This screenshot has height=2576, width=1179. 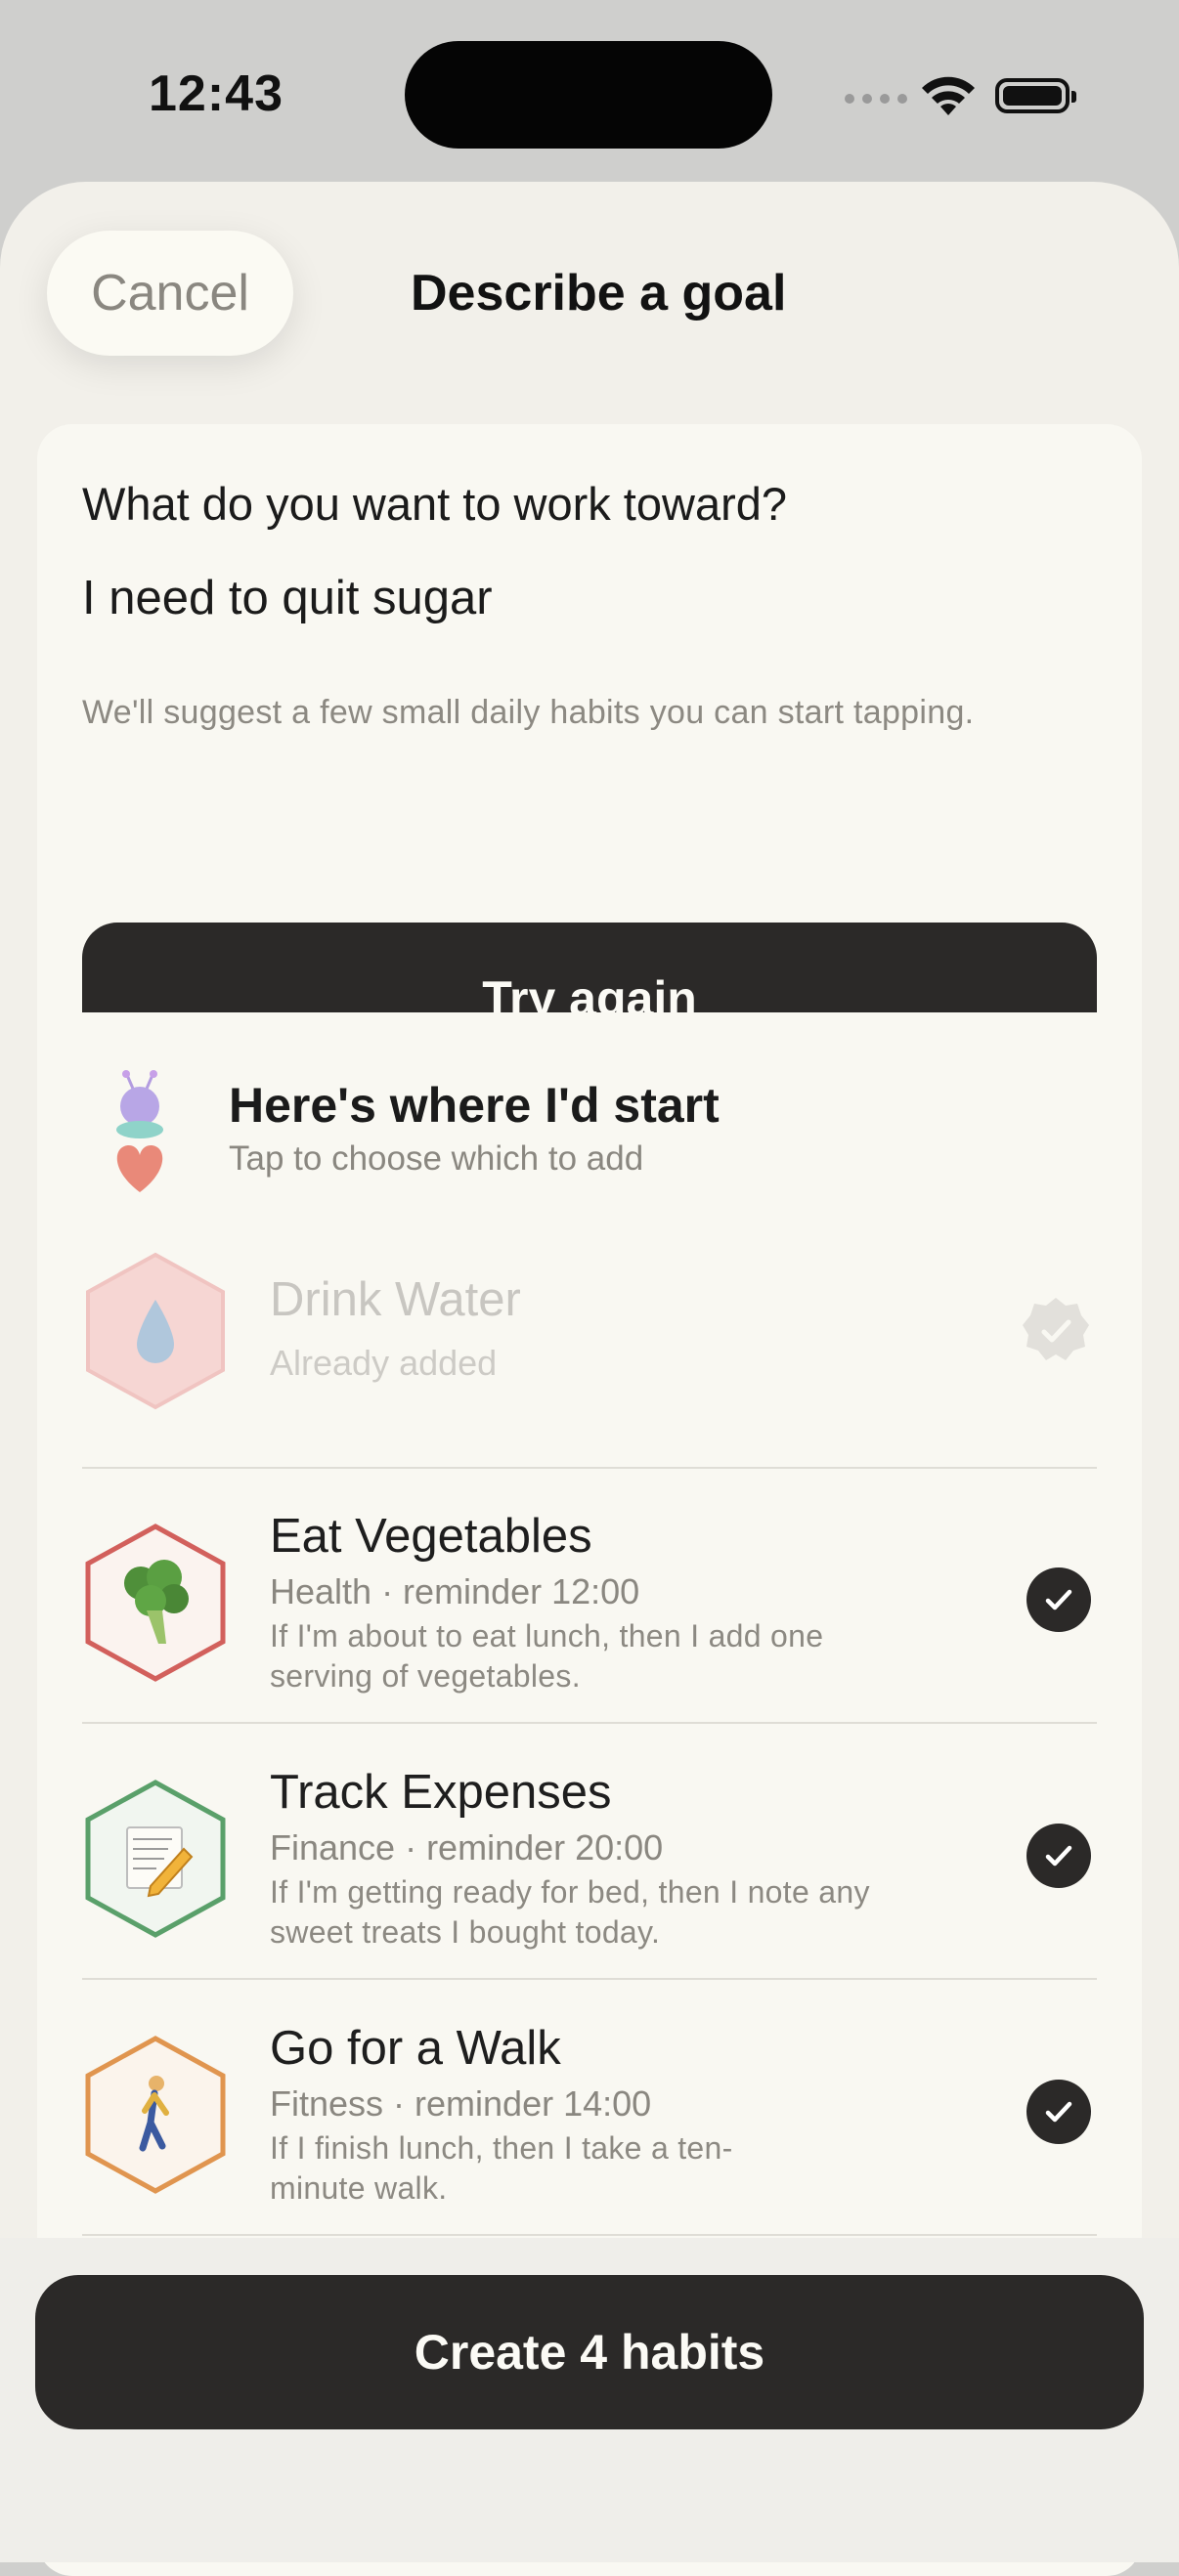 I want to click on wifi-icon, so click(x=948, y=96).